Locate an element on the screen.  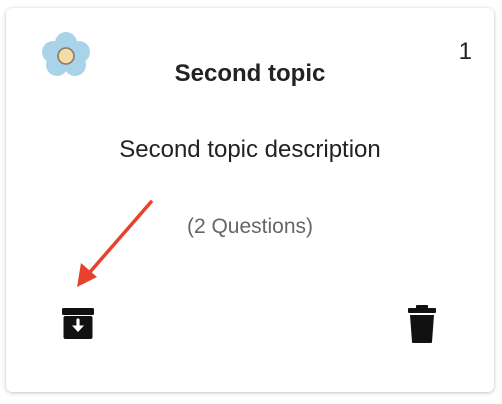
topic-description: Second topic description is located at coordinates (250, 149).